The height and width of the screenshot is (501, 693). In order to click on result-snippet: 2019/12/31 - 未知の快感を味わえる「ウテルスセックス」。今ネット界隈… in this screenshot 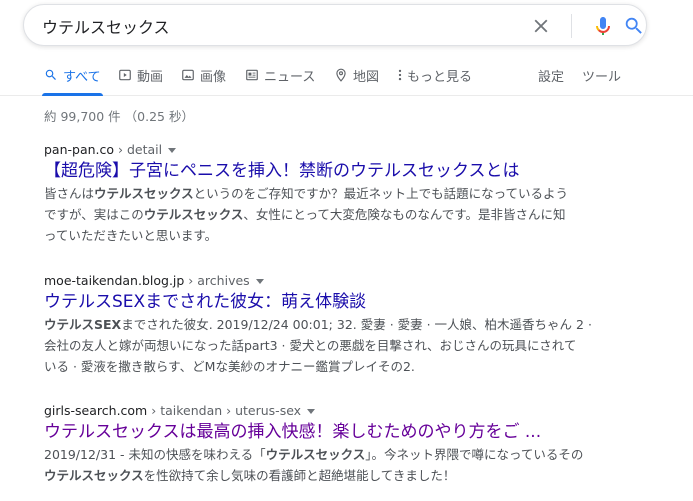, I will do `click(316, 465)`.